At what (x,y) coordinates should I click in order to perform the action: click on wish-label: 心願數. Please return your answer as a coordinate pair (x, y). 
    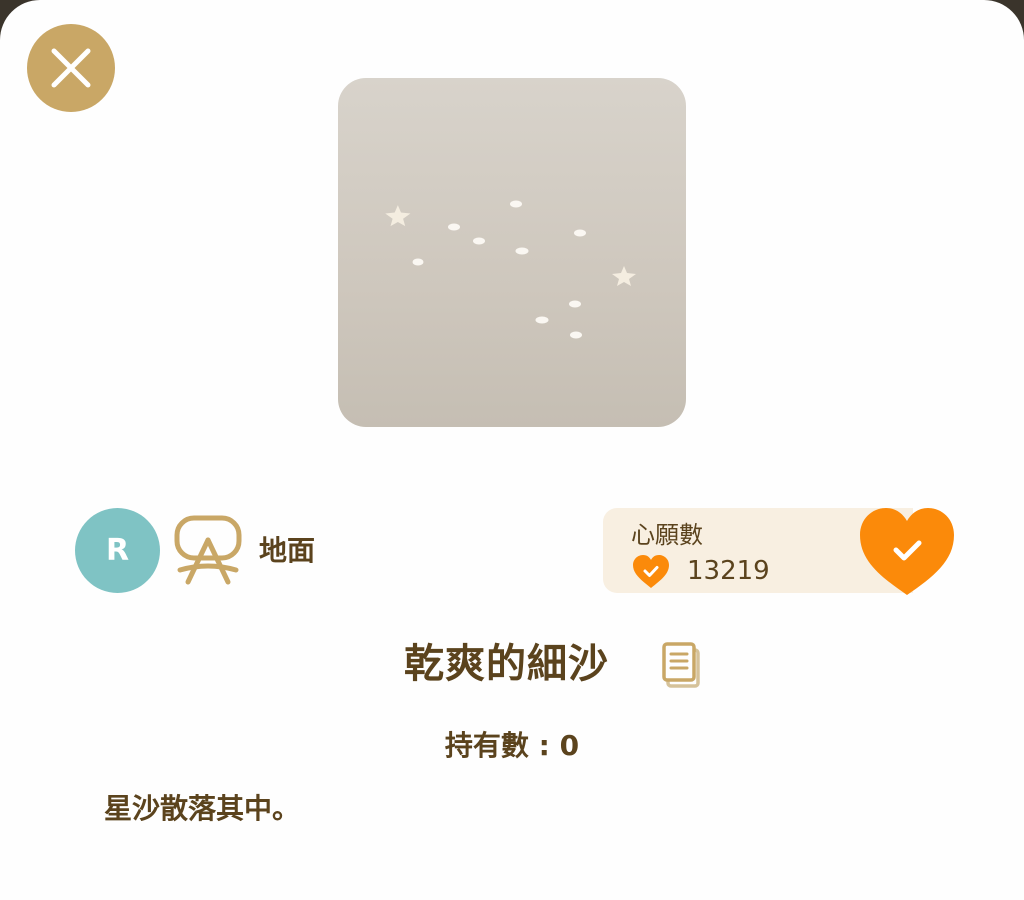
    Looking at the image, I should click on (667, 535).